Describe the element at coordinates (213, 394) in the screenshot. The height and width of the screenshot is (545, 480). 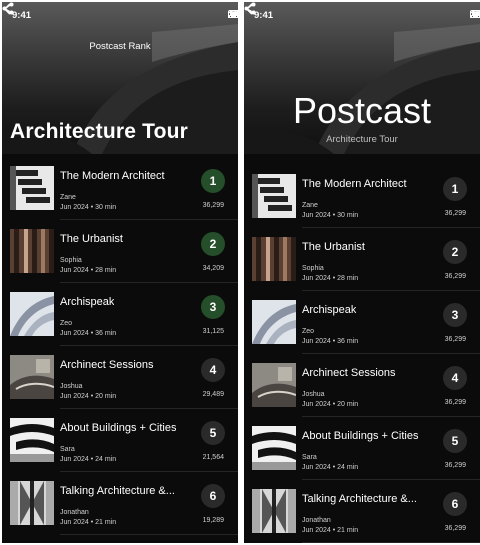
I see `listen-count: 29,489` at that location.